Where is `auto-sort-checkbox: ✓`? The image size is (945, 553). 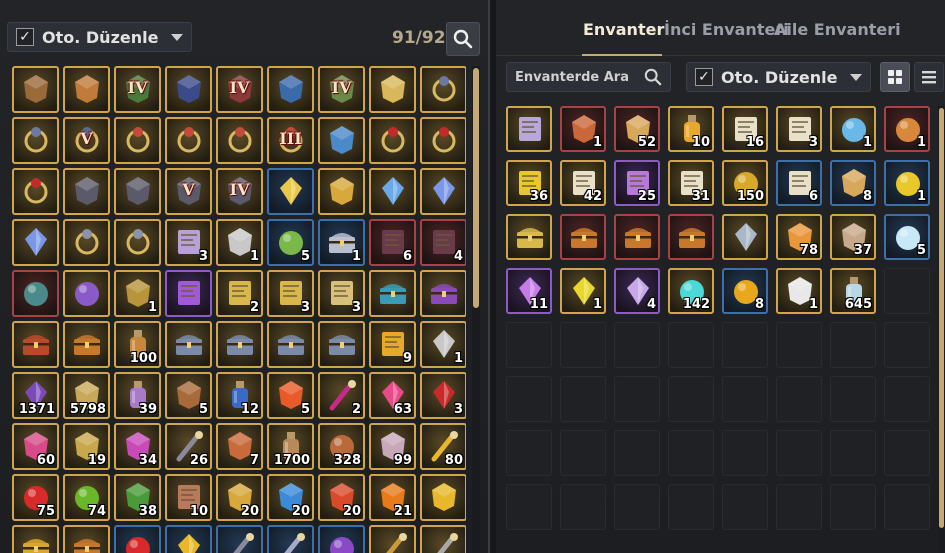
auto-sort-checkbox: ✓ is located at coordinates (704, 77).